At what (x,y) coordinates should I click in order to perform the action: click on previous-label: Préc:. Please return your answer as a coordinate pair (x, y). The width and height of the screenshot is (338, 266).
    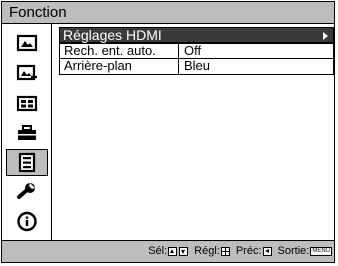
    Looking at the image, I should click on (248, 251).